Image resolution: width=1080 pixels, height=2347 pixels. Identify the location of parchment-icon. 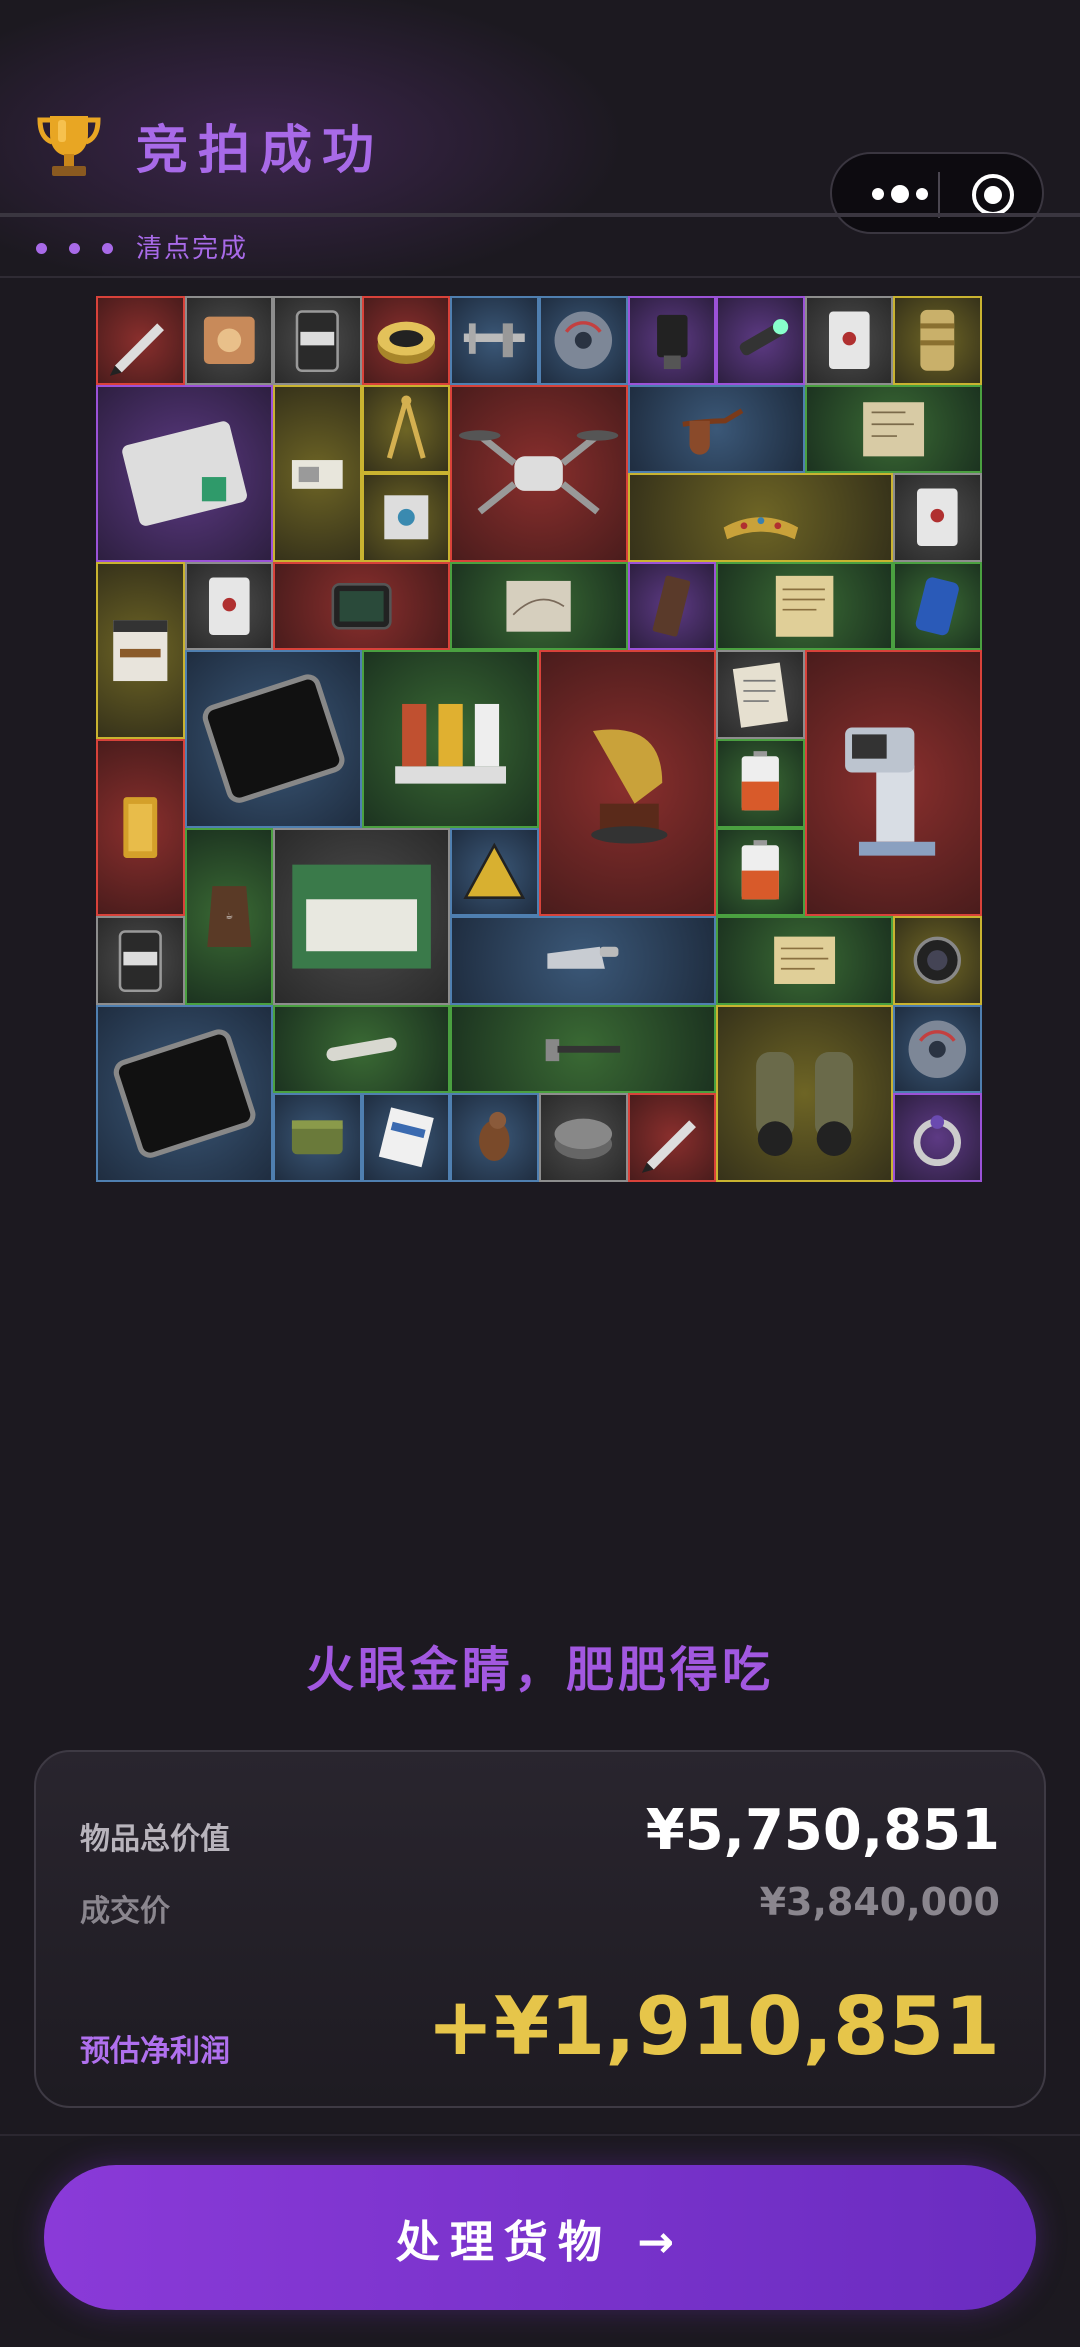
(805, 606).